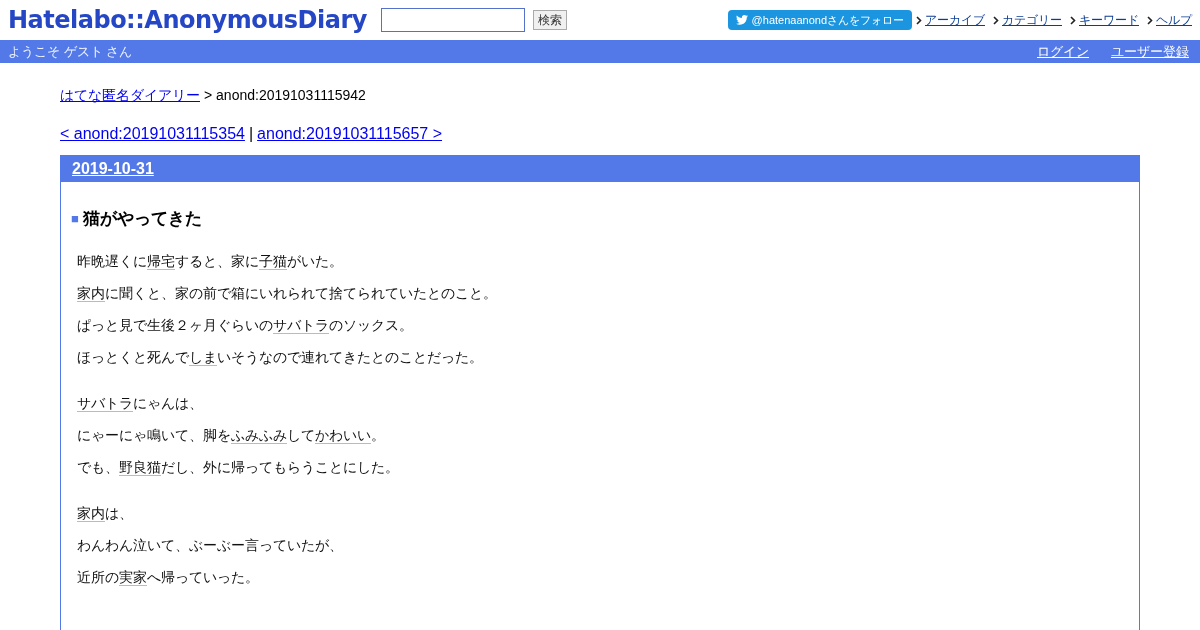 Image resolution: width=1200 pixels, height=630 pixels. I want to click on breadcrumb-link: はてな匿名ダイアリー, so click(130, 95).